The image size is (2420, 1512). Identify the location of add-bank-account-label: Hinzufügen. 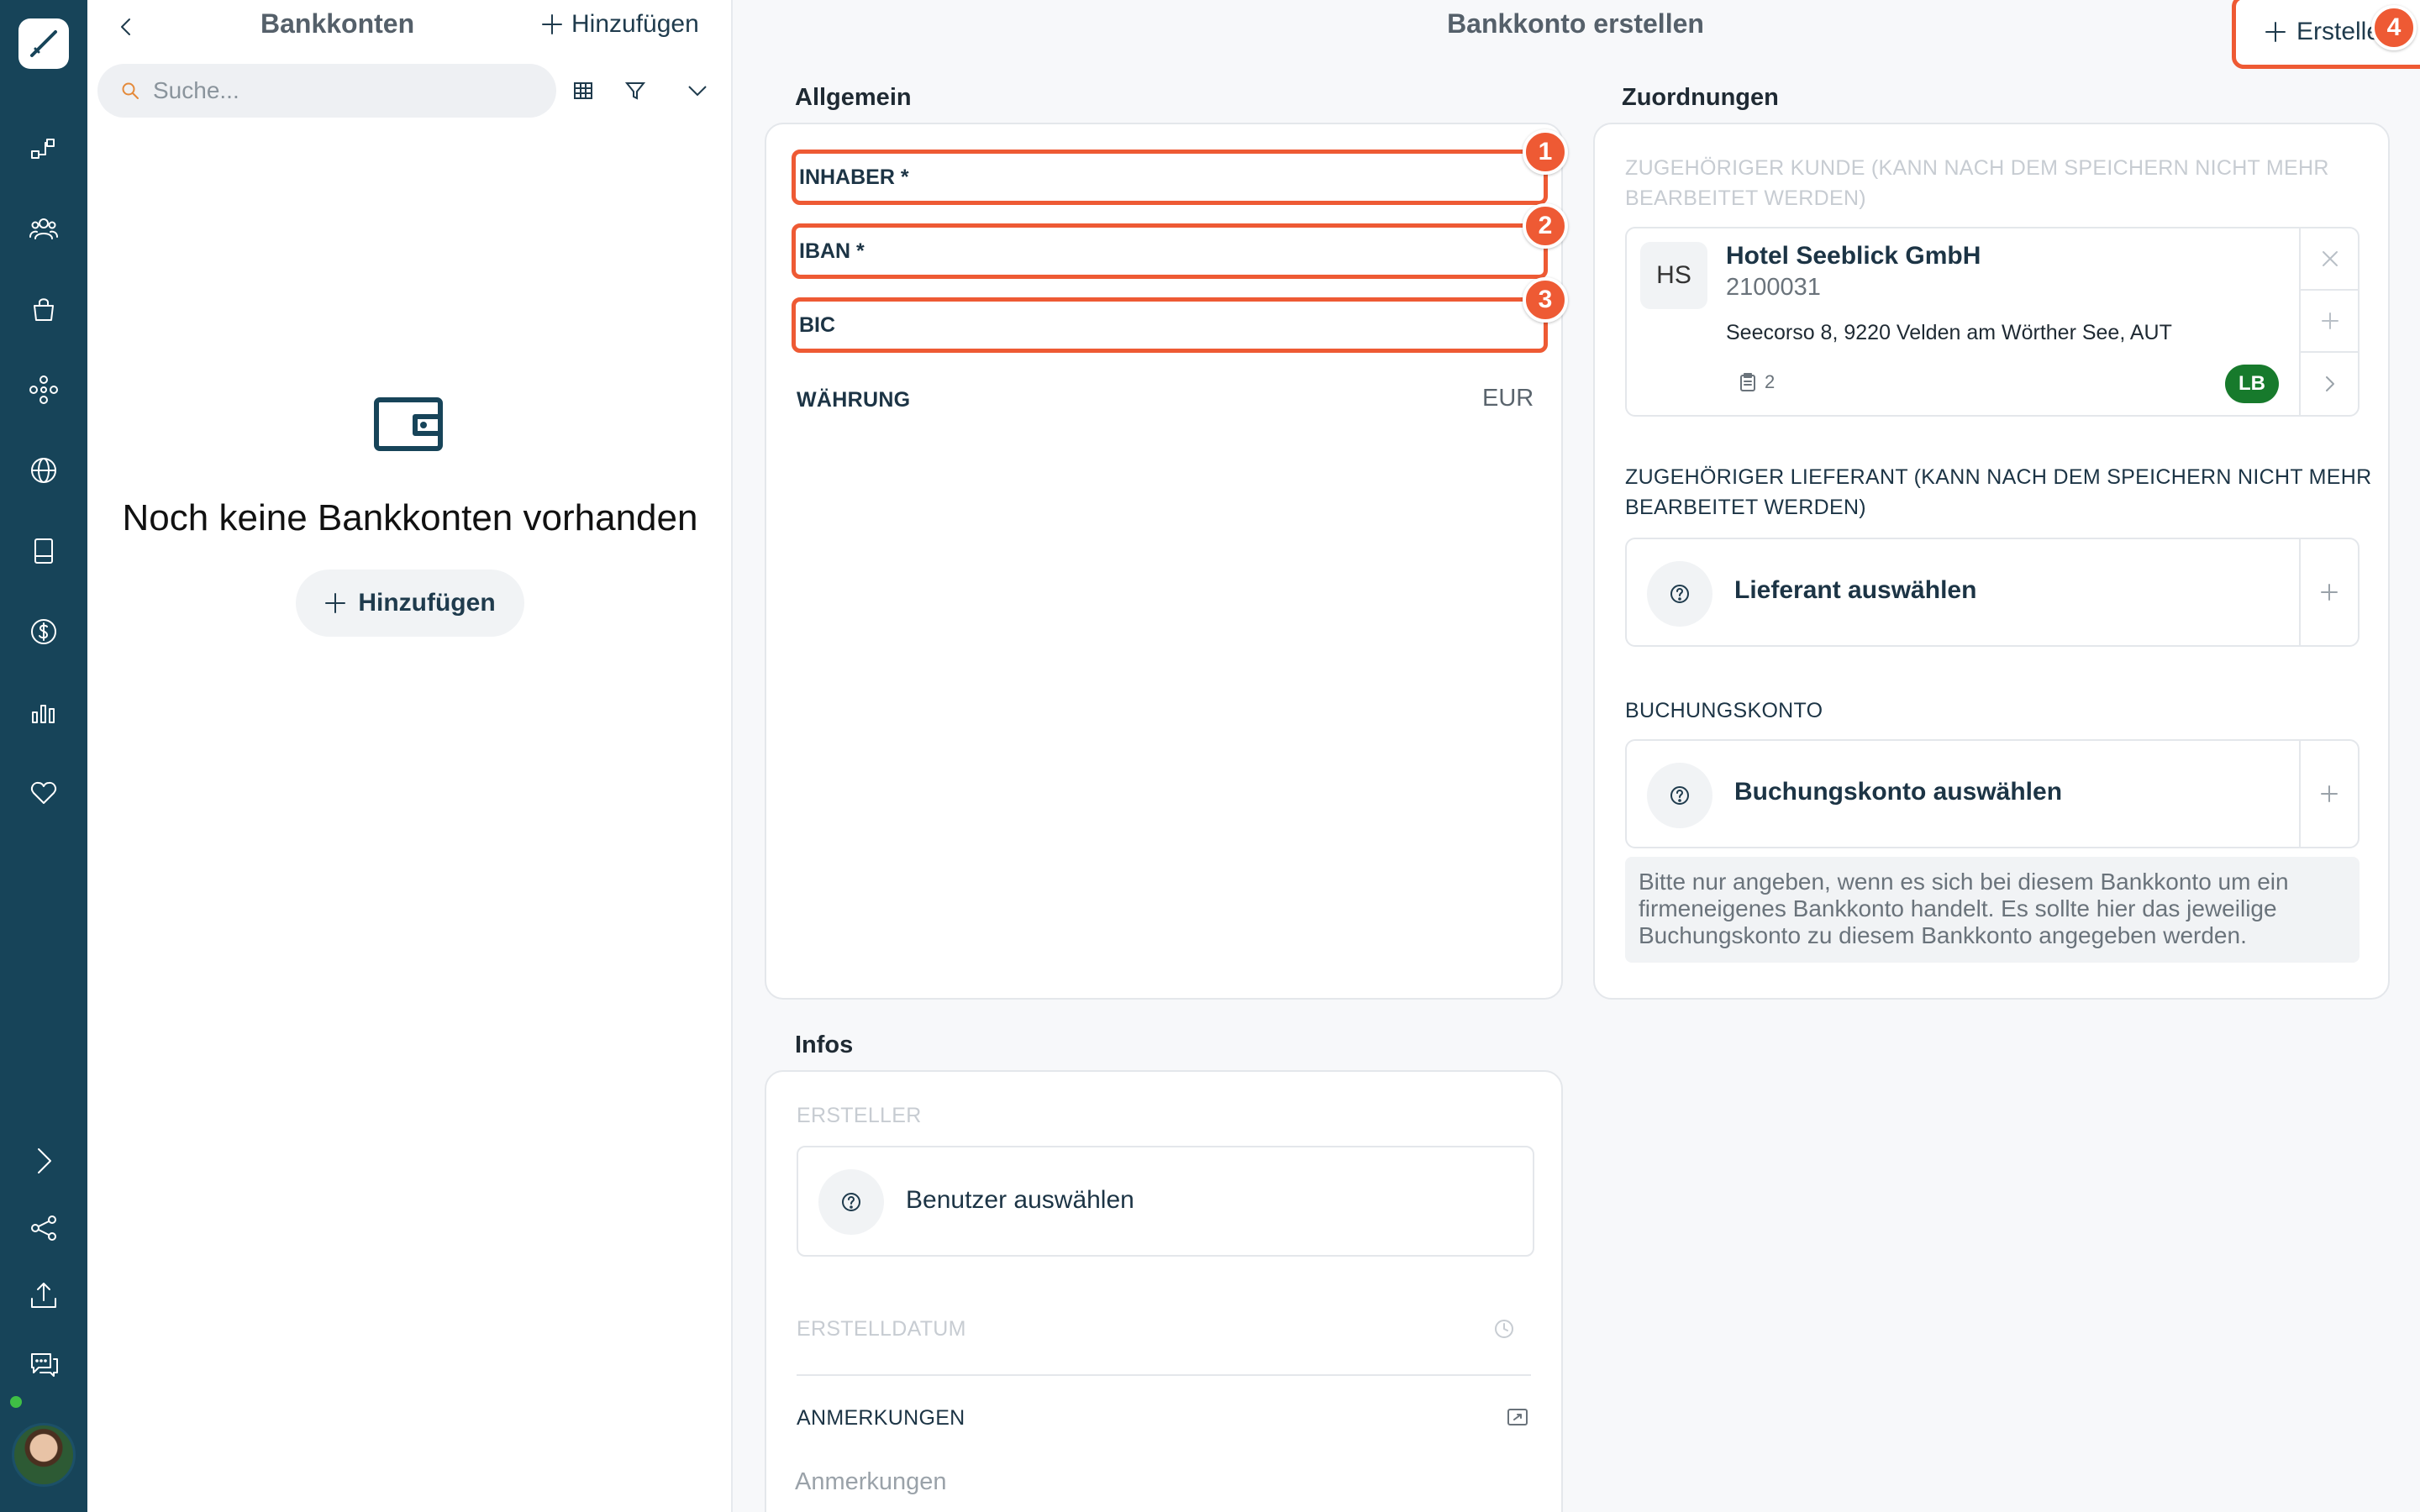
(635, 24).